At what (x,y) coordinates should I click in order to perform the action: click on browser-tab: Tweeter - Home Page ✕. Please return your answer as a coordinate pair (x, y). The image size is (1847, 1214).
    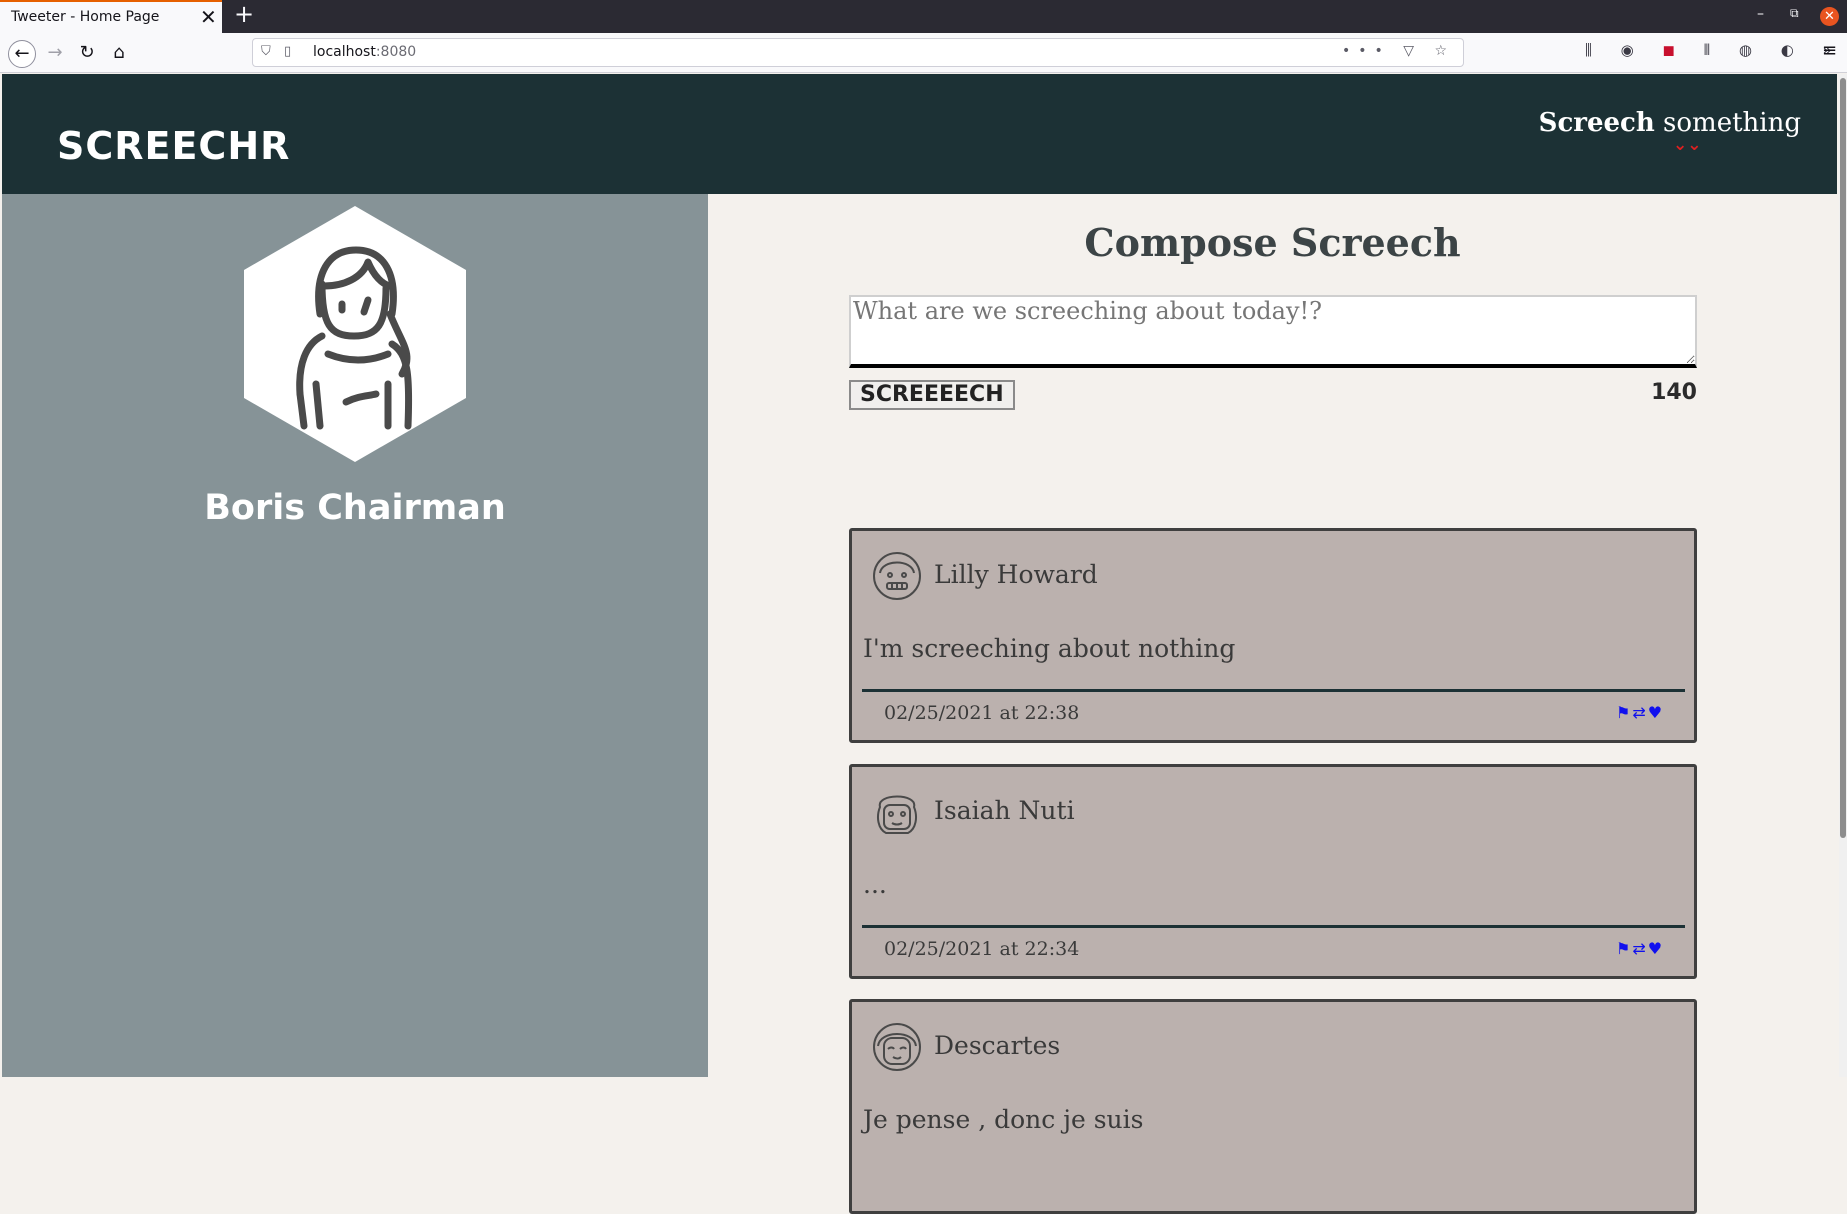
    Looking at the image, I should click on (111, 16).